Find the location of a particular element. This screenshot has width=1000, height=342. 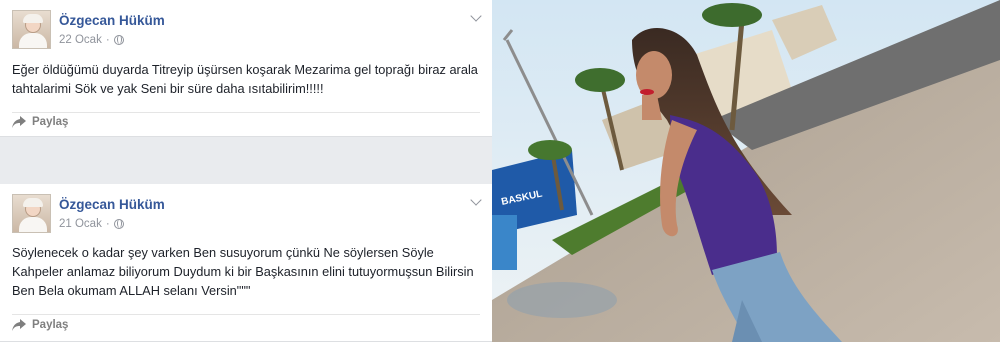

post-date: 21 Ocak is located at coordinates (80, 224).